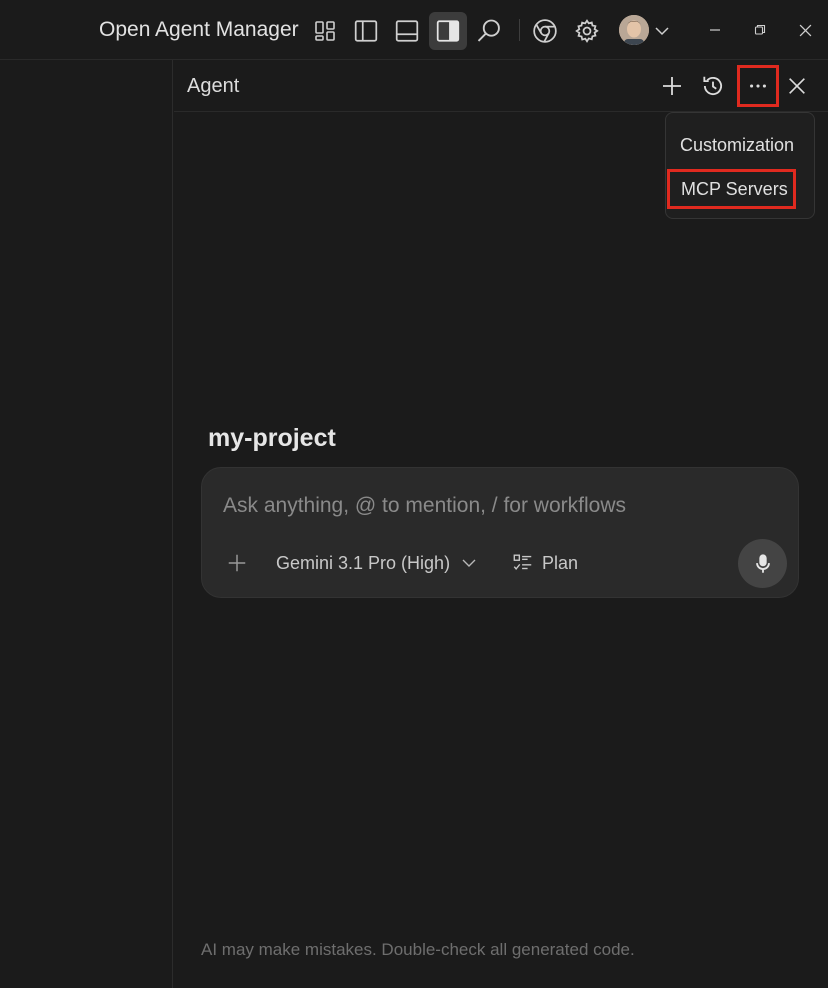 This screenshot has width=828, height=988. Describe the element at coordinates (715, 30) in the screenshot. I see `minimize-icon` at that location.